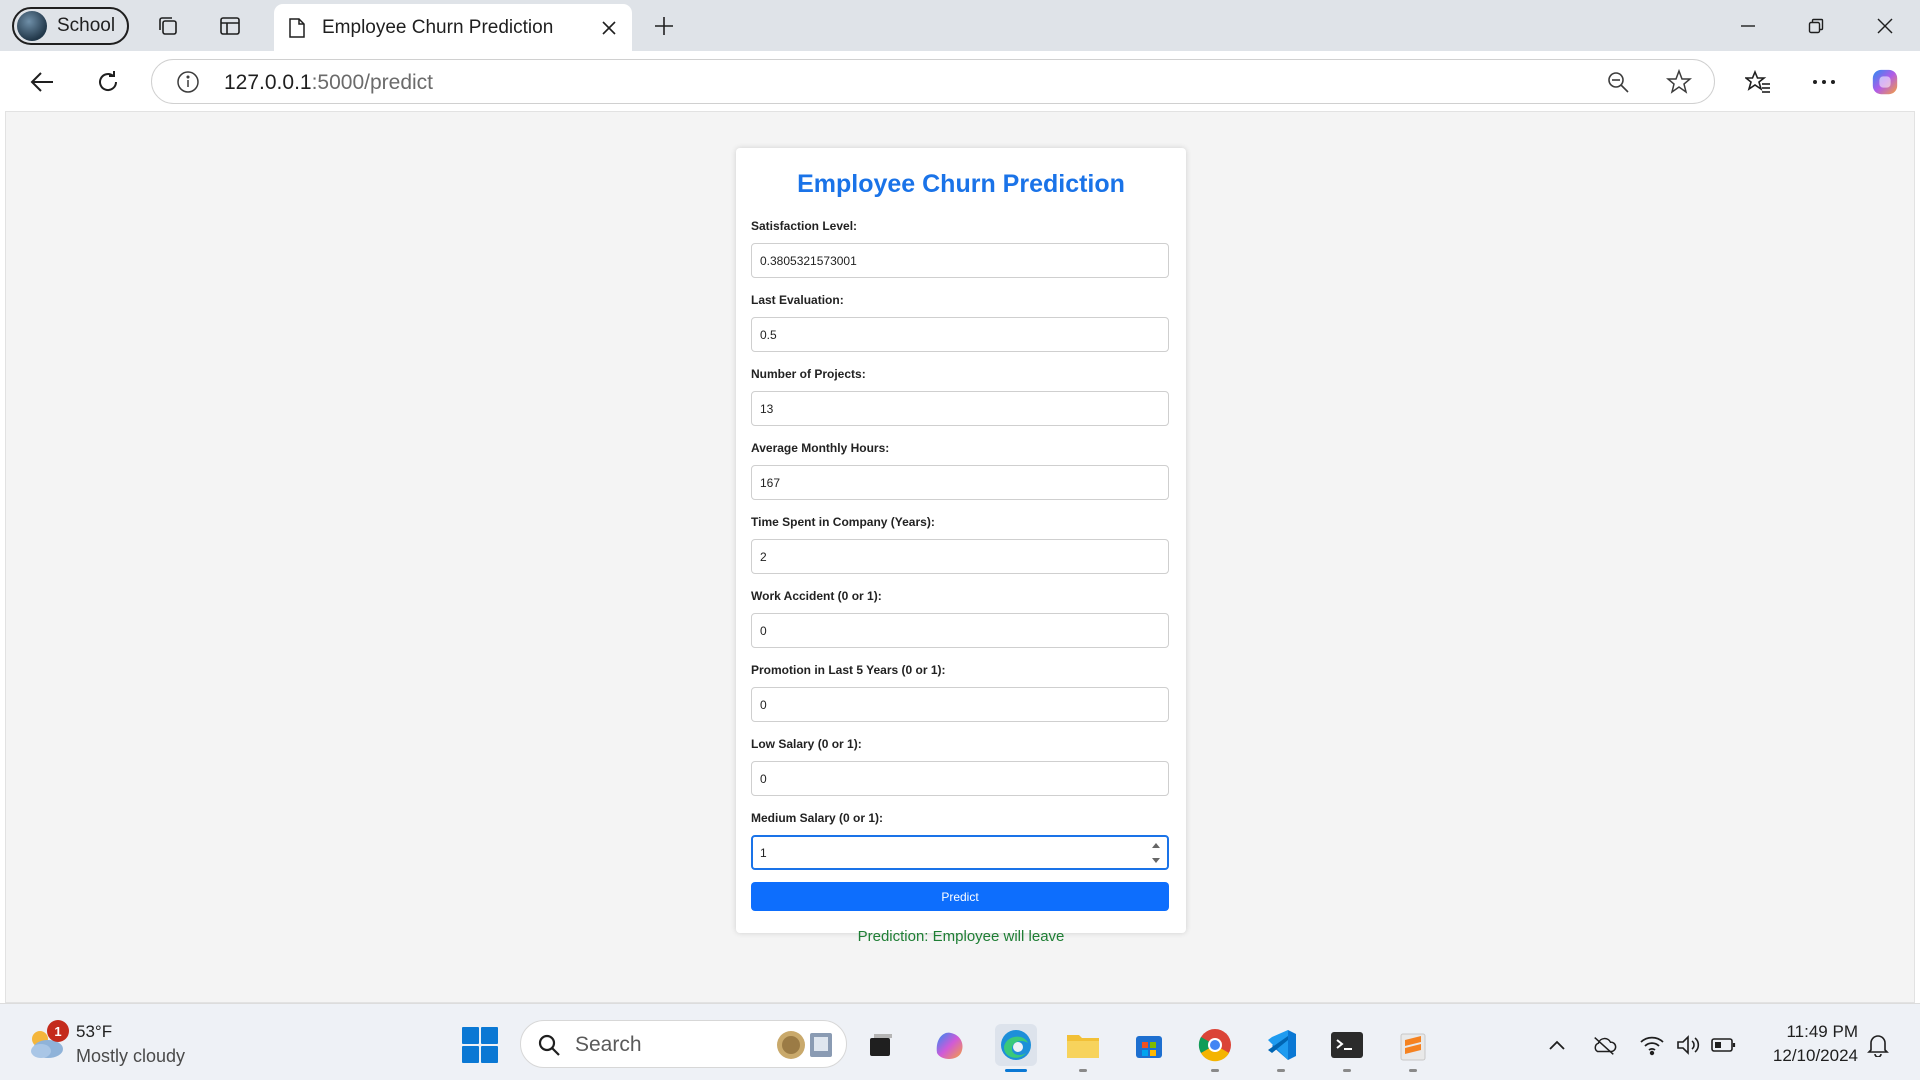  I want to click on number-spinner, so click(1156, 853).